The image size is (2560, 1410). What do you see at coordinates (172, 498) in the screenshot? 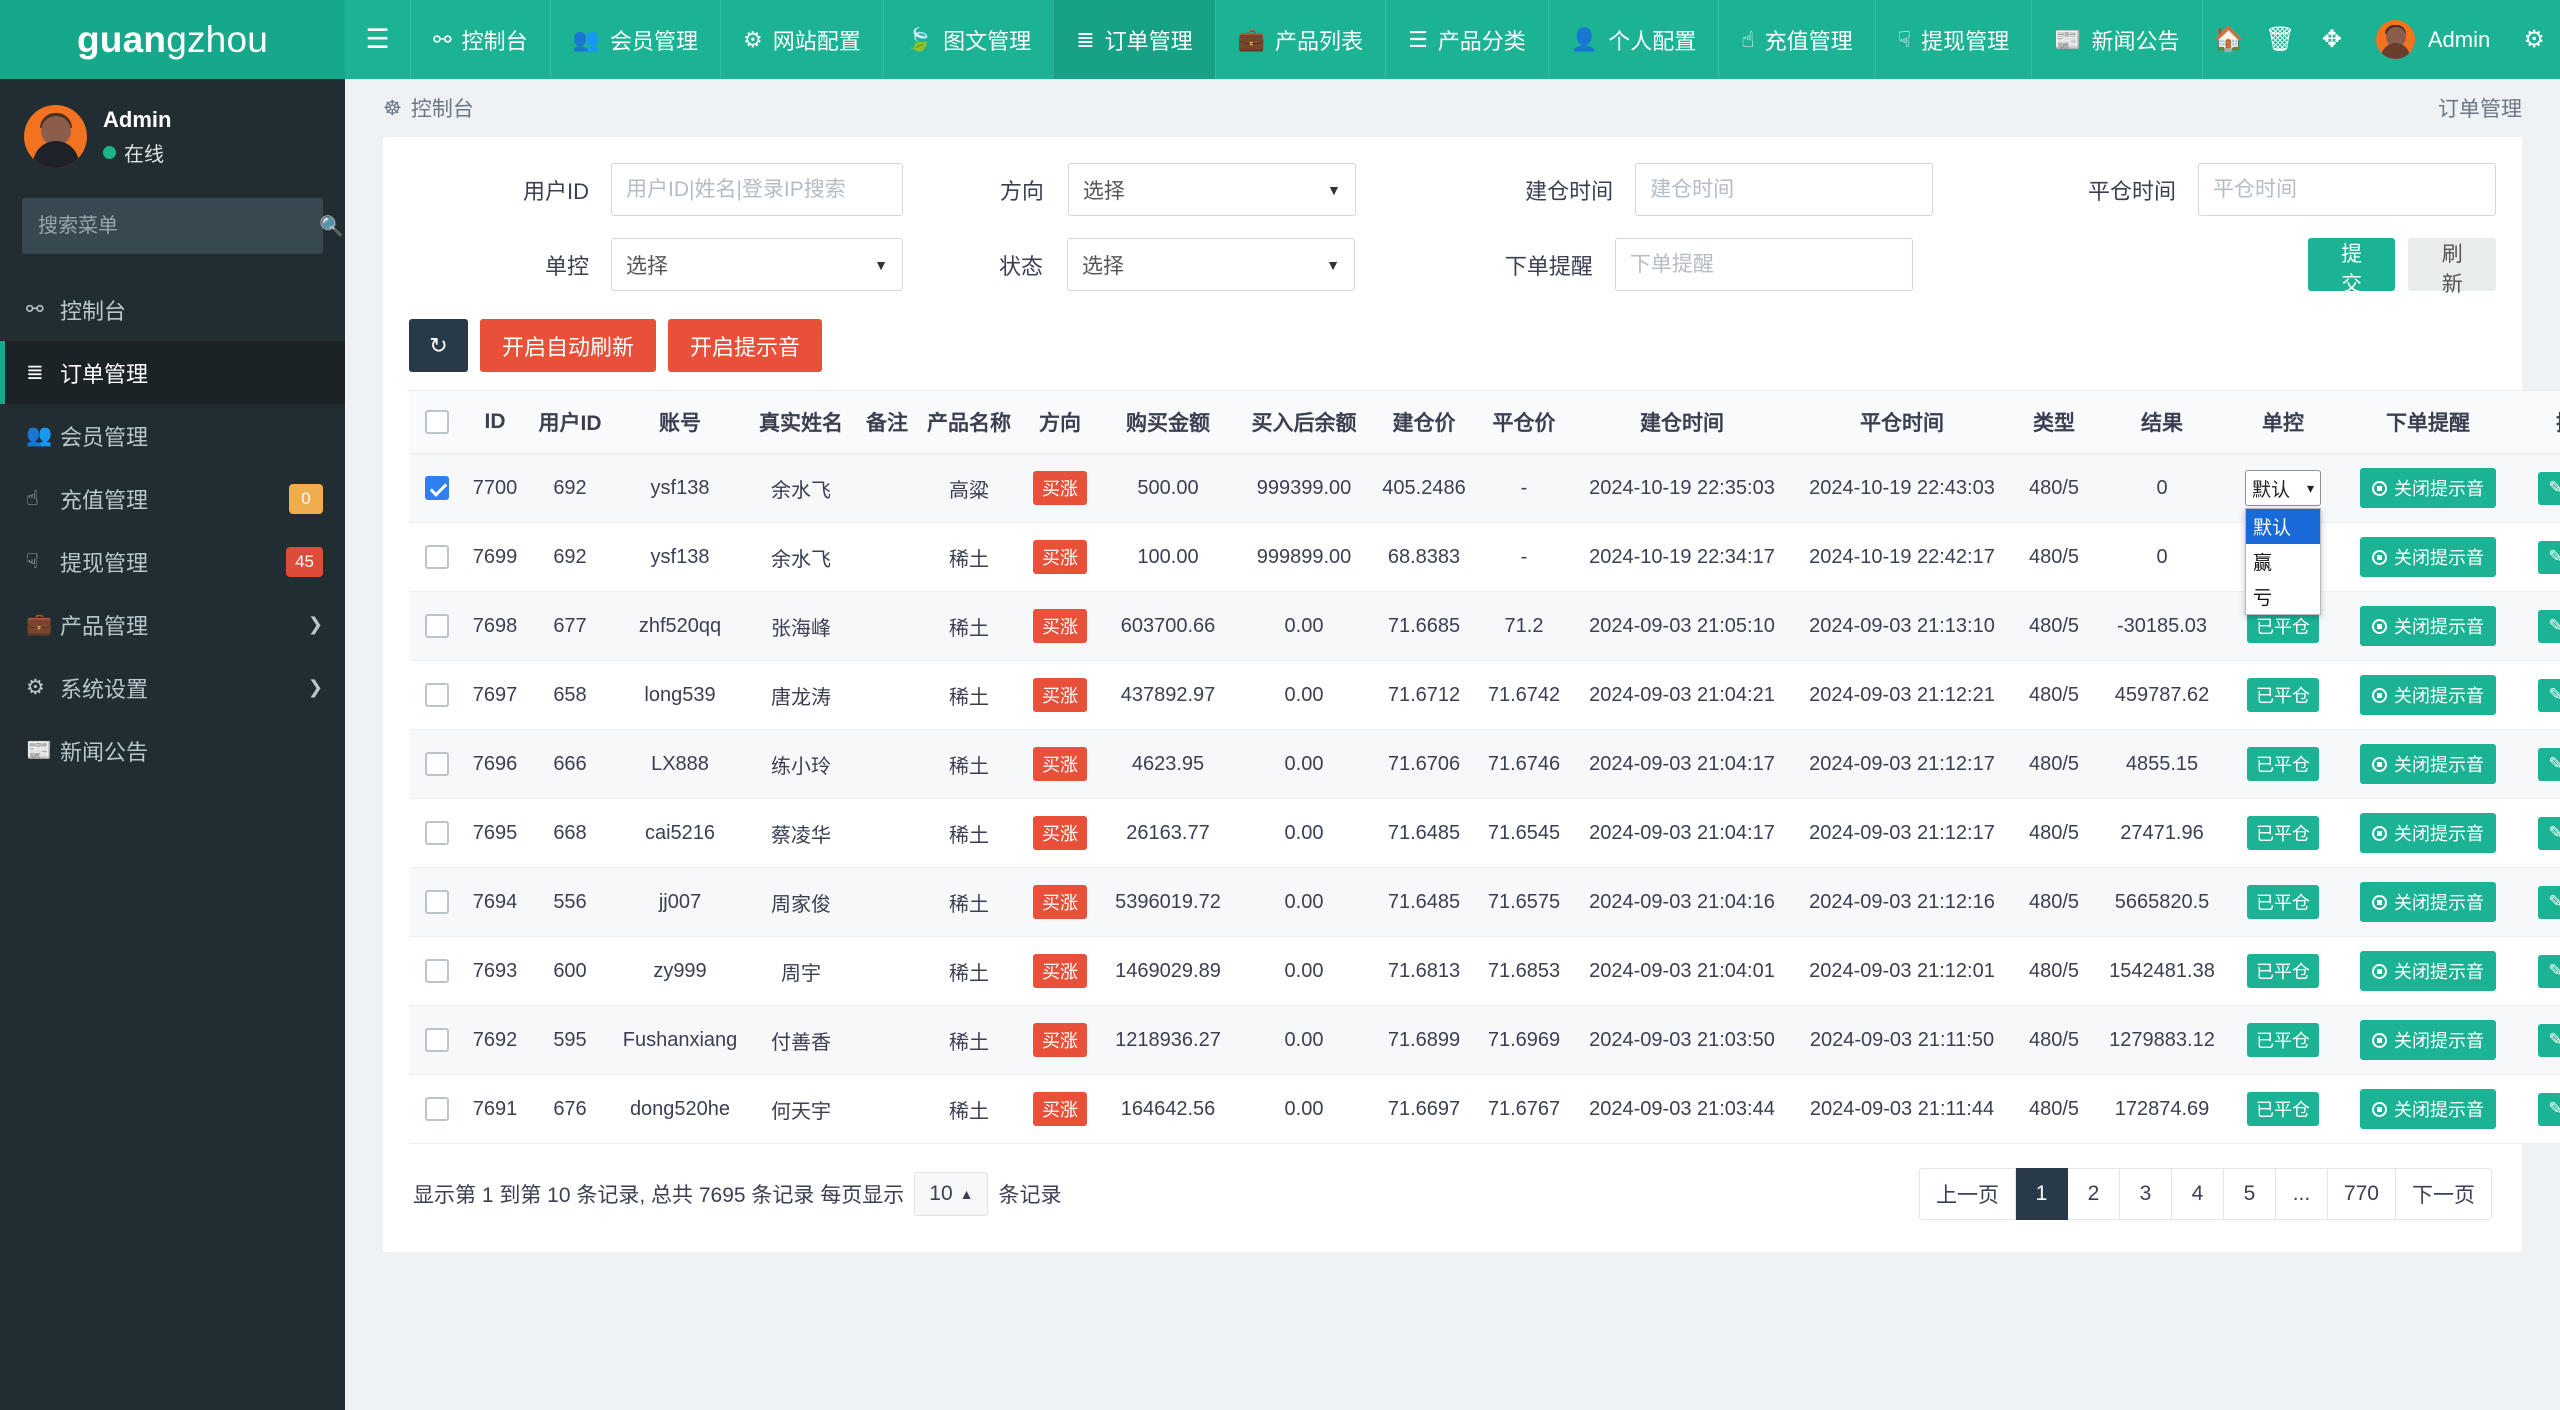
I see `sidebar-item-3: ☝ 充值管理 0` at bounding box center [172, 498].